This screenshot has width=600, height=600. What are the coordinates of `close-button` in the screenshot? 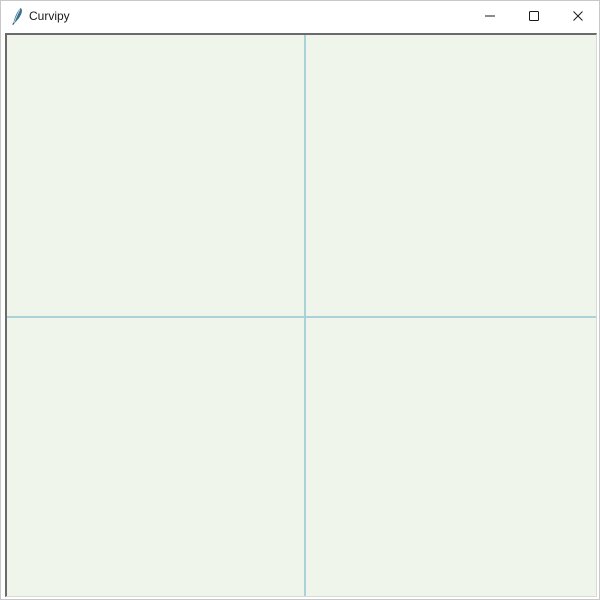 It's located at (578, 16).